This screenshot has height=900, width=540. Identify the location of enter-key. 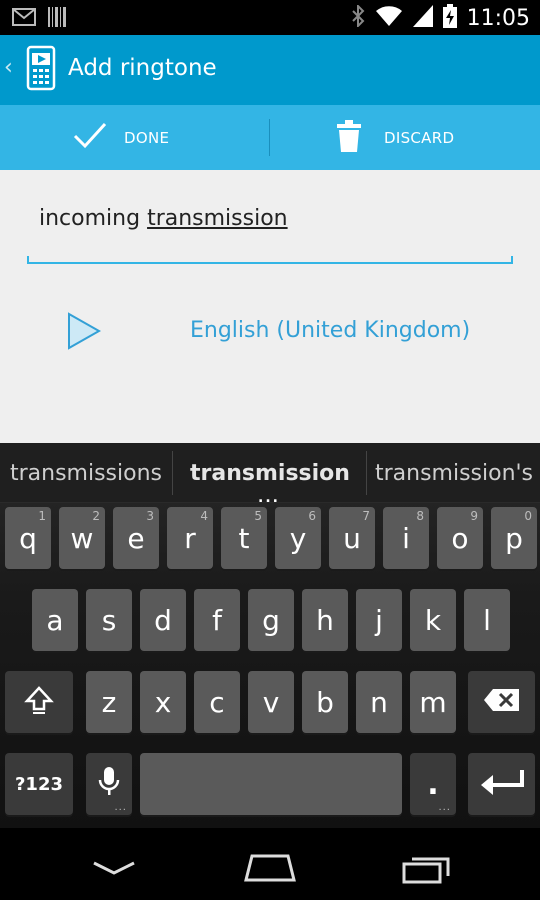
(501, 784).